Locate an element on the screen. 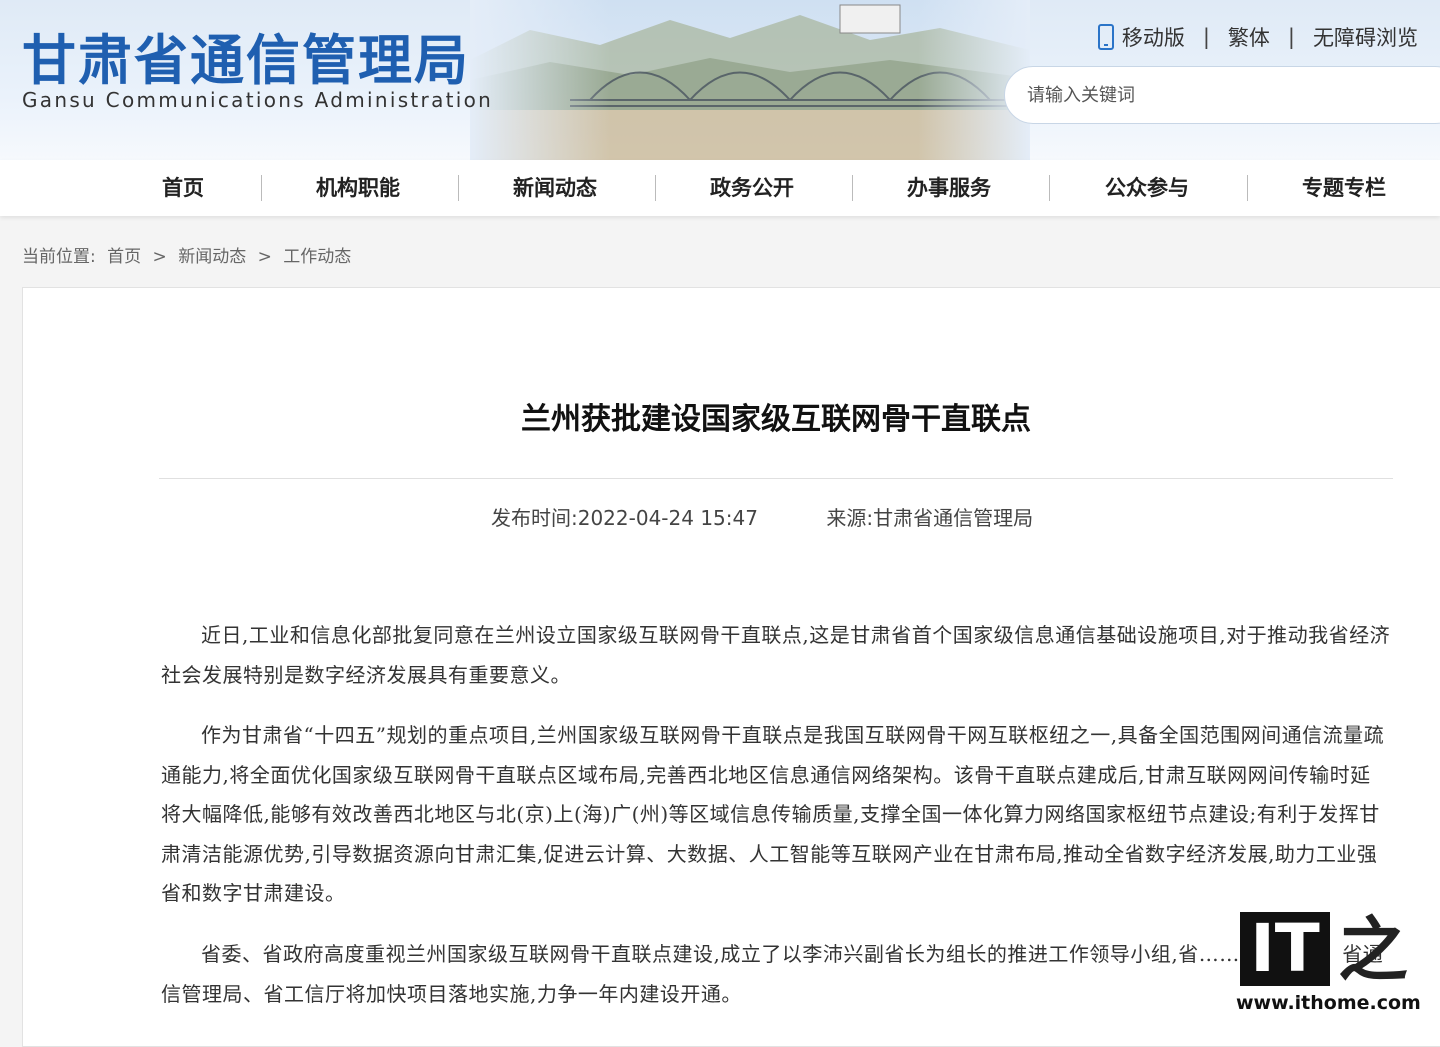  search-input is located at coordinates (1222, 95).